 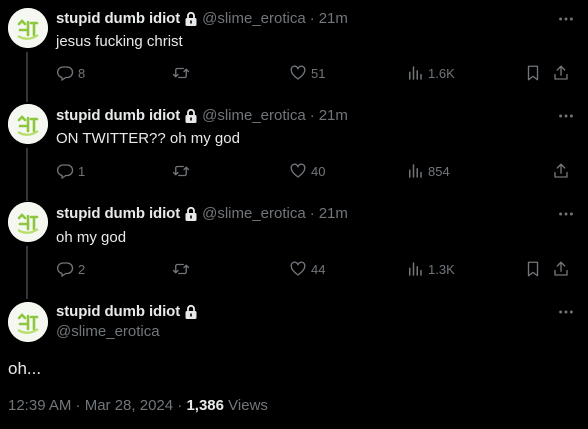 I want to click on tweet-meta: 12:39 AM · Mar 28, 2024 · 1,386 Views, so click(x=138, y=406).